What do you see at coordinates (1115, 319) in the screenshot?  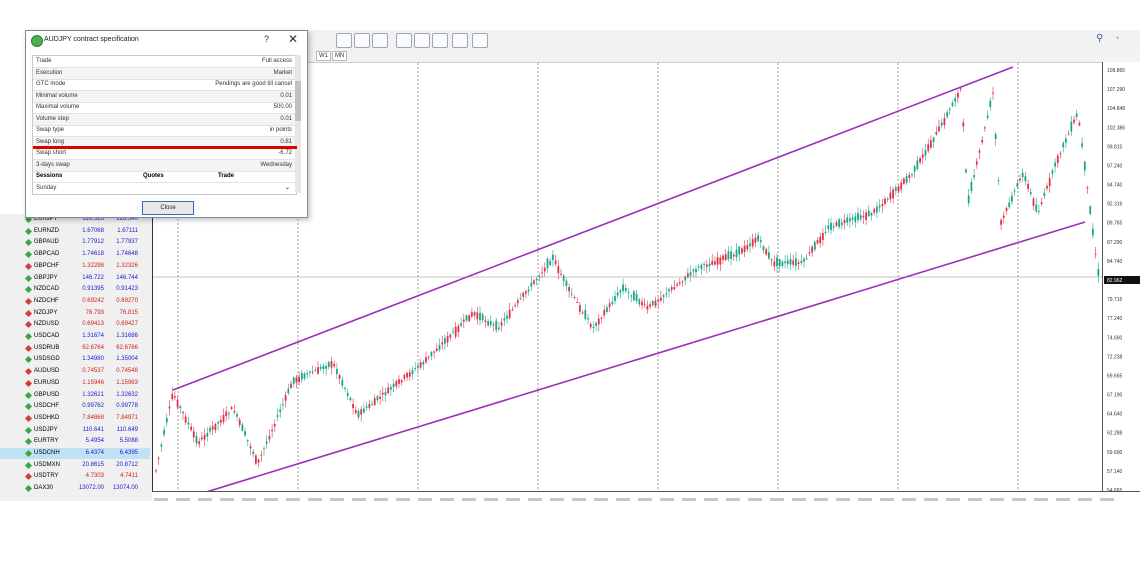 I see `price-tick: 77.240` at bounding box center [1115, 319].